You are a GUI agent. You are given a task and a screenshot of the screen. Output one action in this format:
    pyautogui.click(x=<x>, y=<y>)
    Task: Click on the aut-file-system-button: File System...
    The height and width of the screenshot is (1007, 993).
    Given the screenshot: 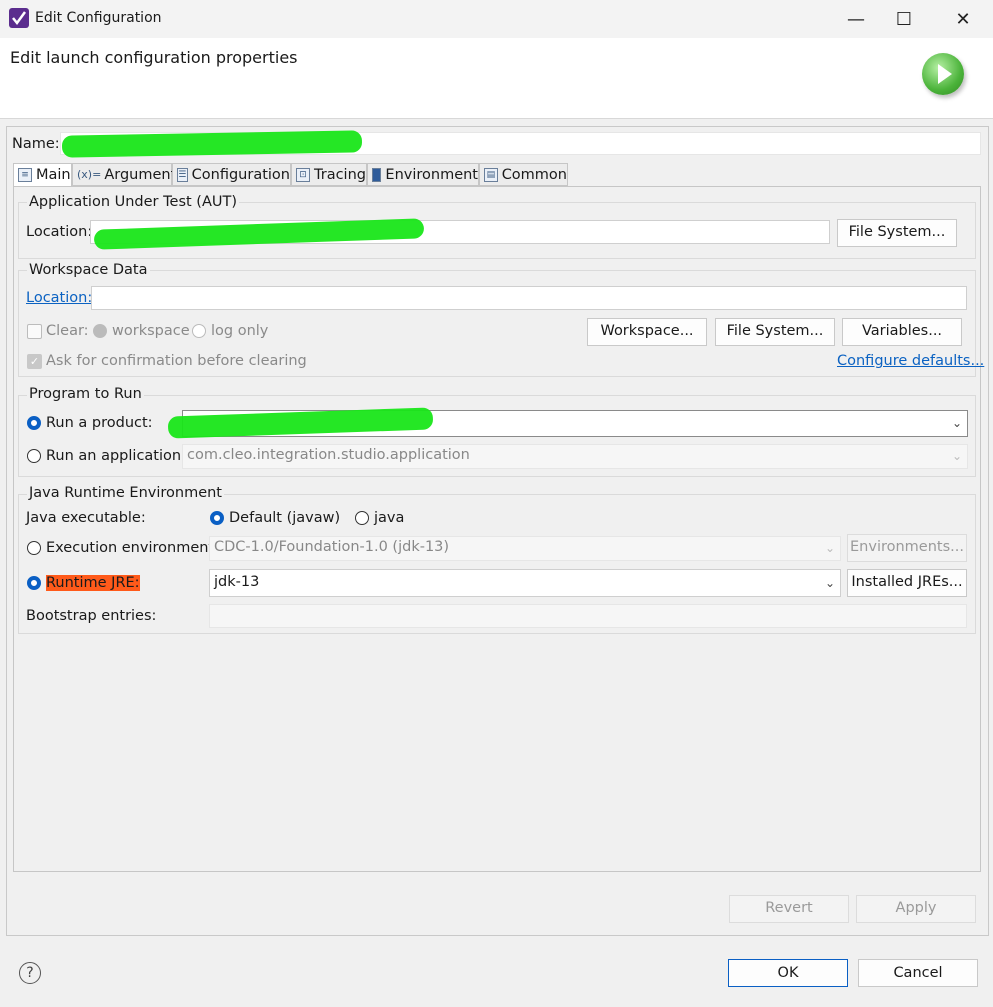 What is the action you would take?
    pyautogui.click(x=897, y=233)
    